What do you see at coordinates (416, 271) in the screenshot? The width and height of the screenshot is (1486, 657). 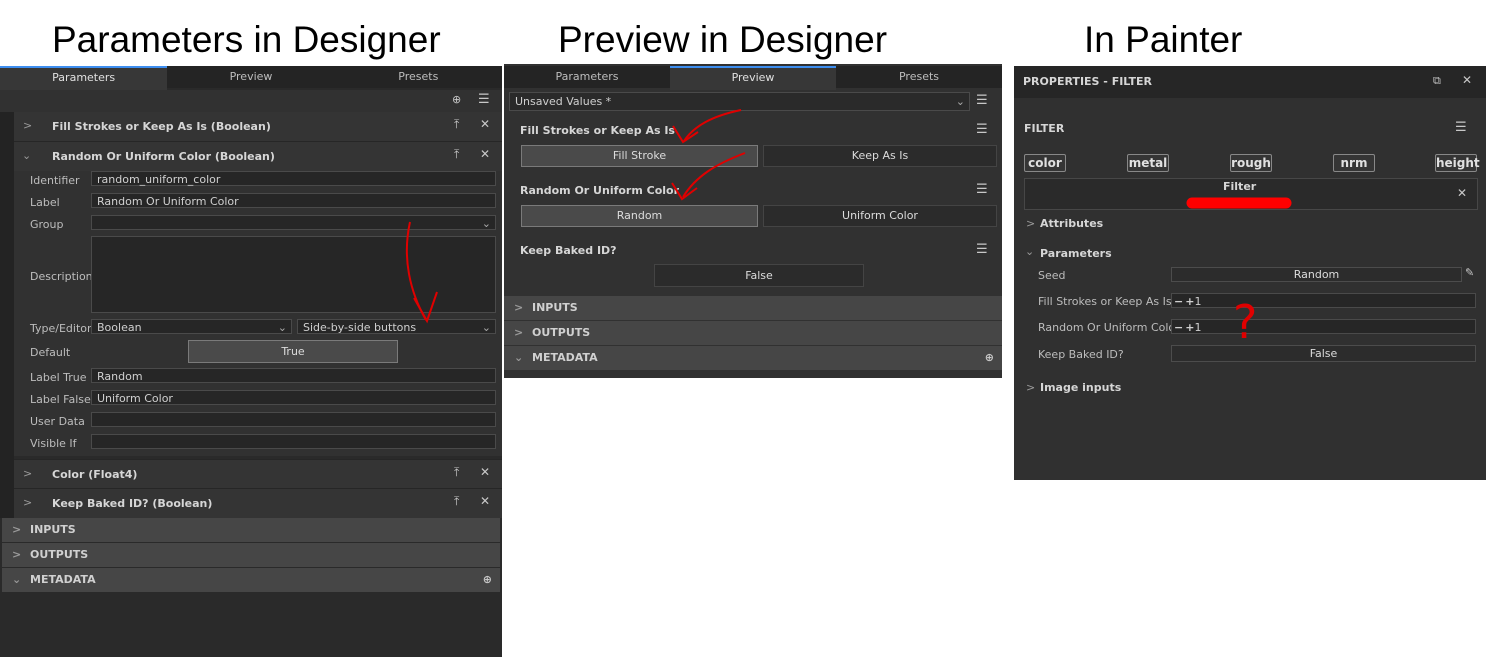 I see `annotation-arrow-editor` at bounding box center [416, 271].